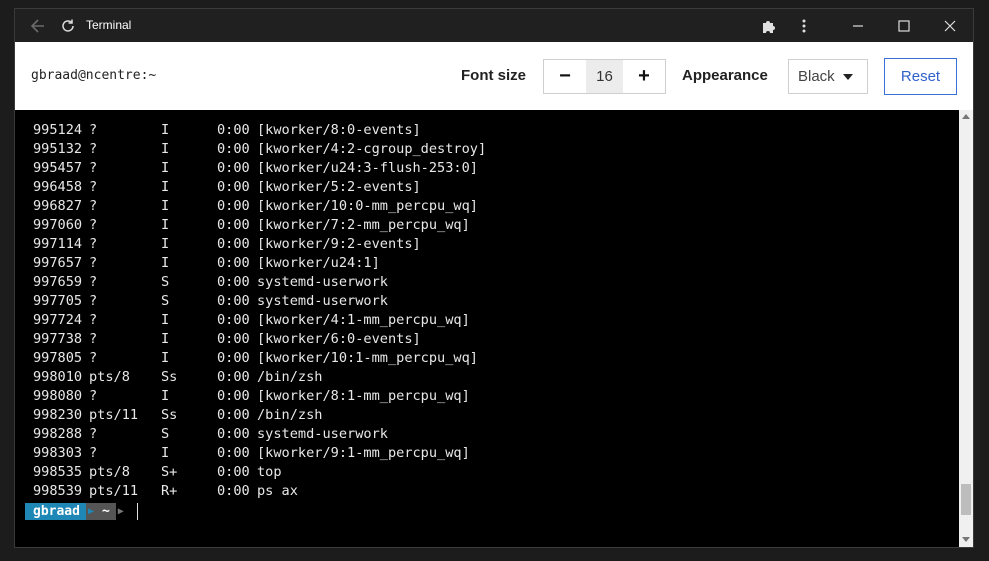 The width and height of the screenshot is (989, 561). What do you see at coordinates (58, 244) in the screenshot?
I see `process-pid: 997114` at bounding box center [58, 244].